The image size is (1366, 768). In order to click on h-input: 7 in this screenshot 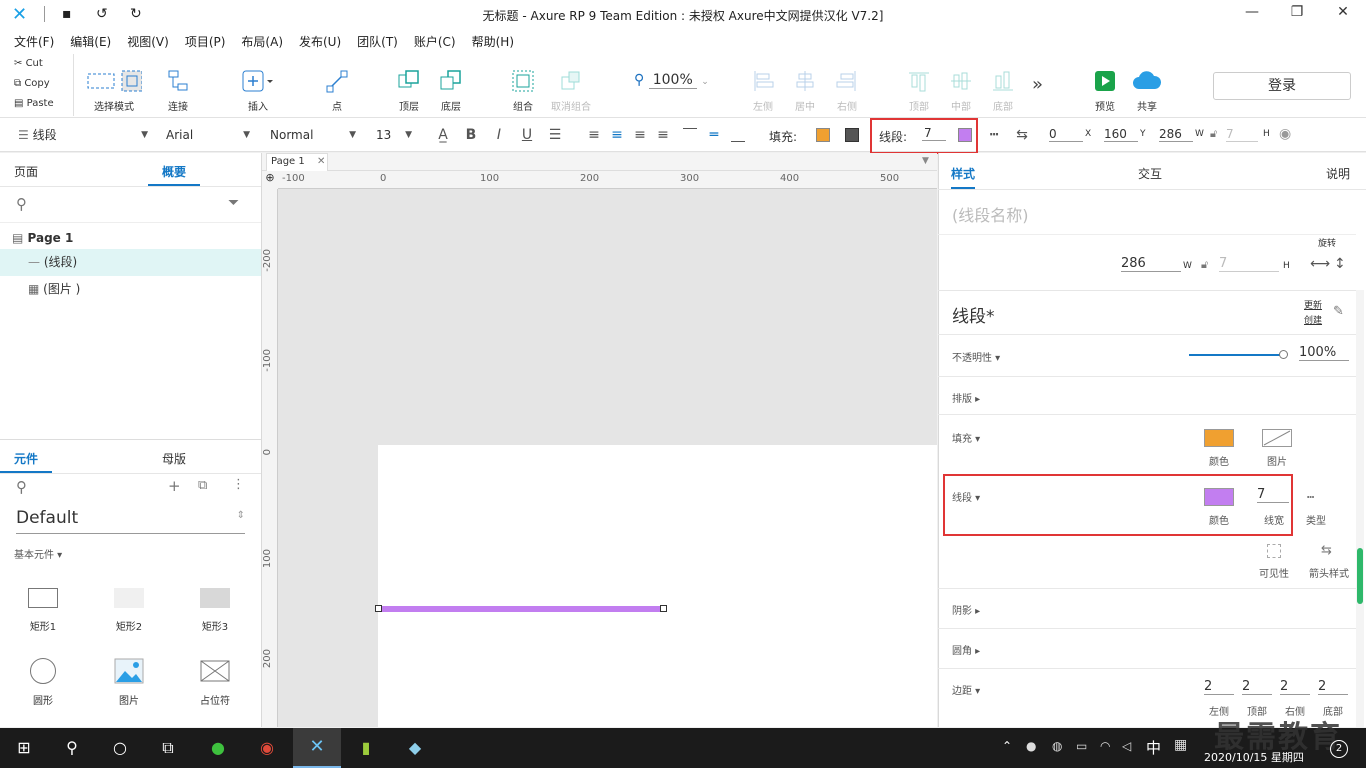, I will do `click(1242, 134)`.